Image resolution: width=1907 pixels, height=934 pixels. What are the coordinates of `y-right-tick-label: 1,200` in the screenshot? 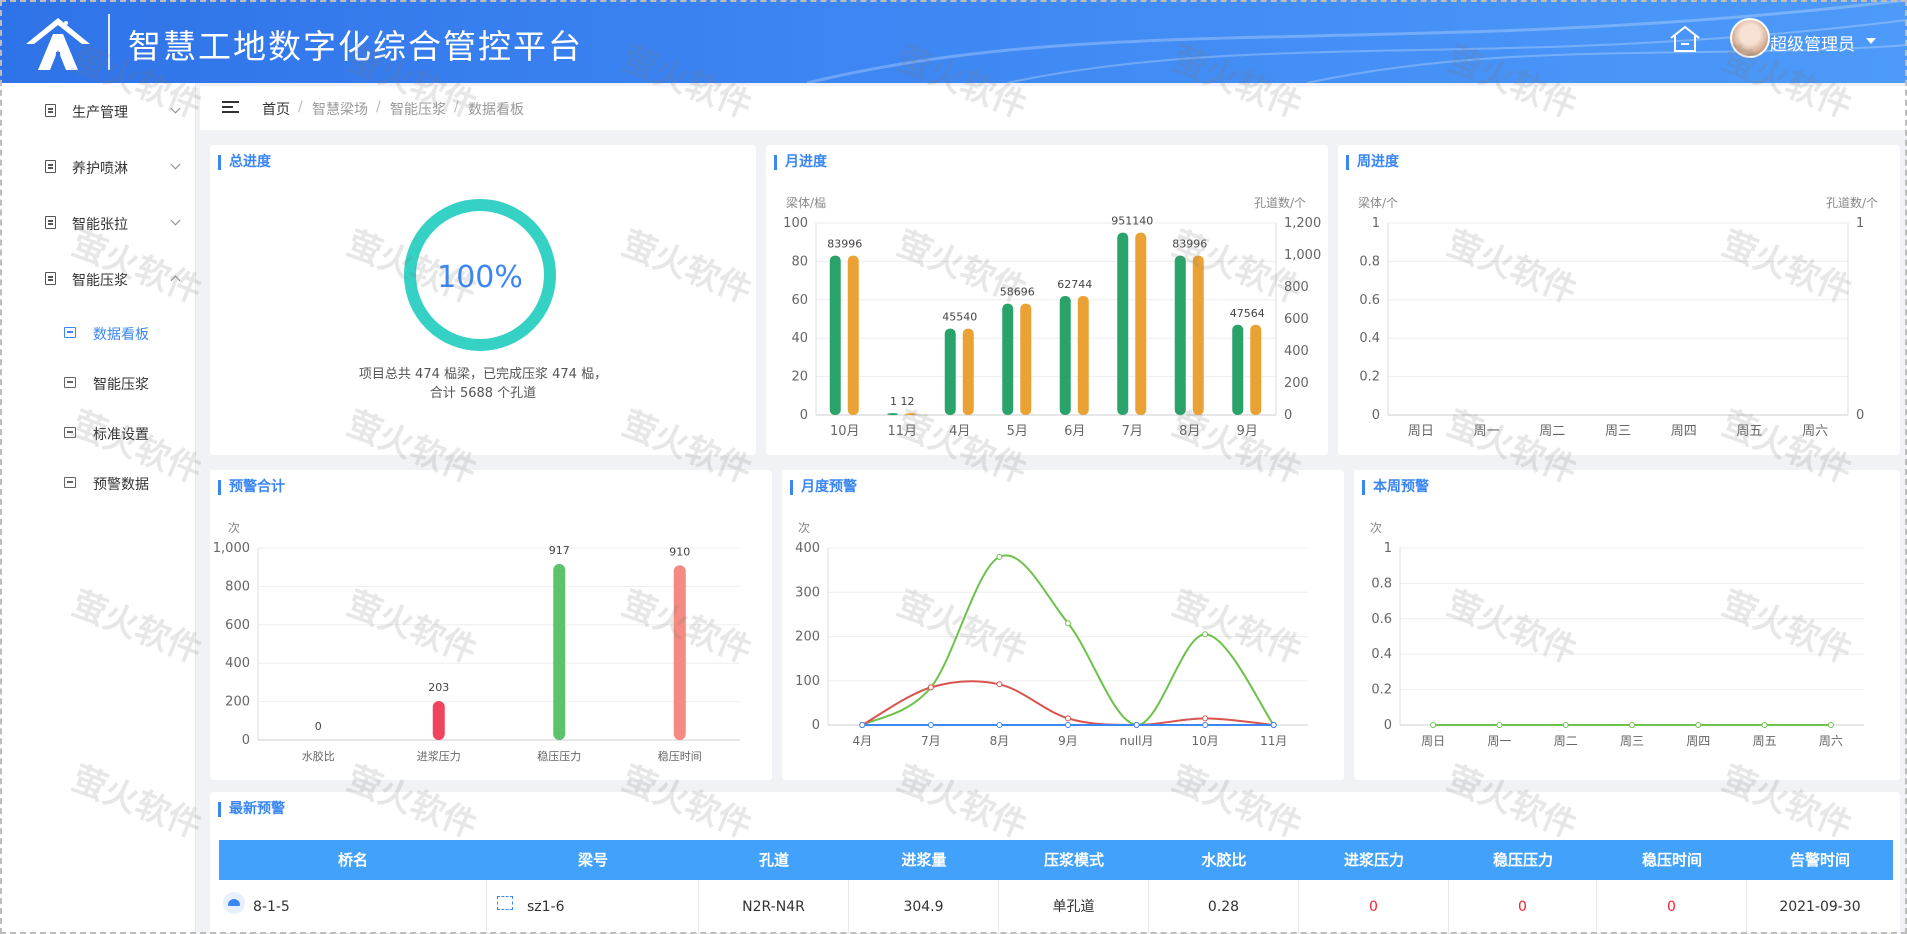 It's located at (1302, 223).